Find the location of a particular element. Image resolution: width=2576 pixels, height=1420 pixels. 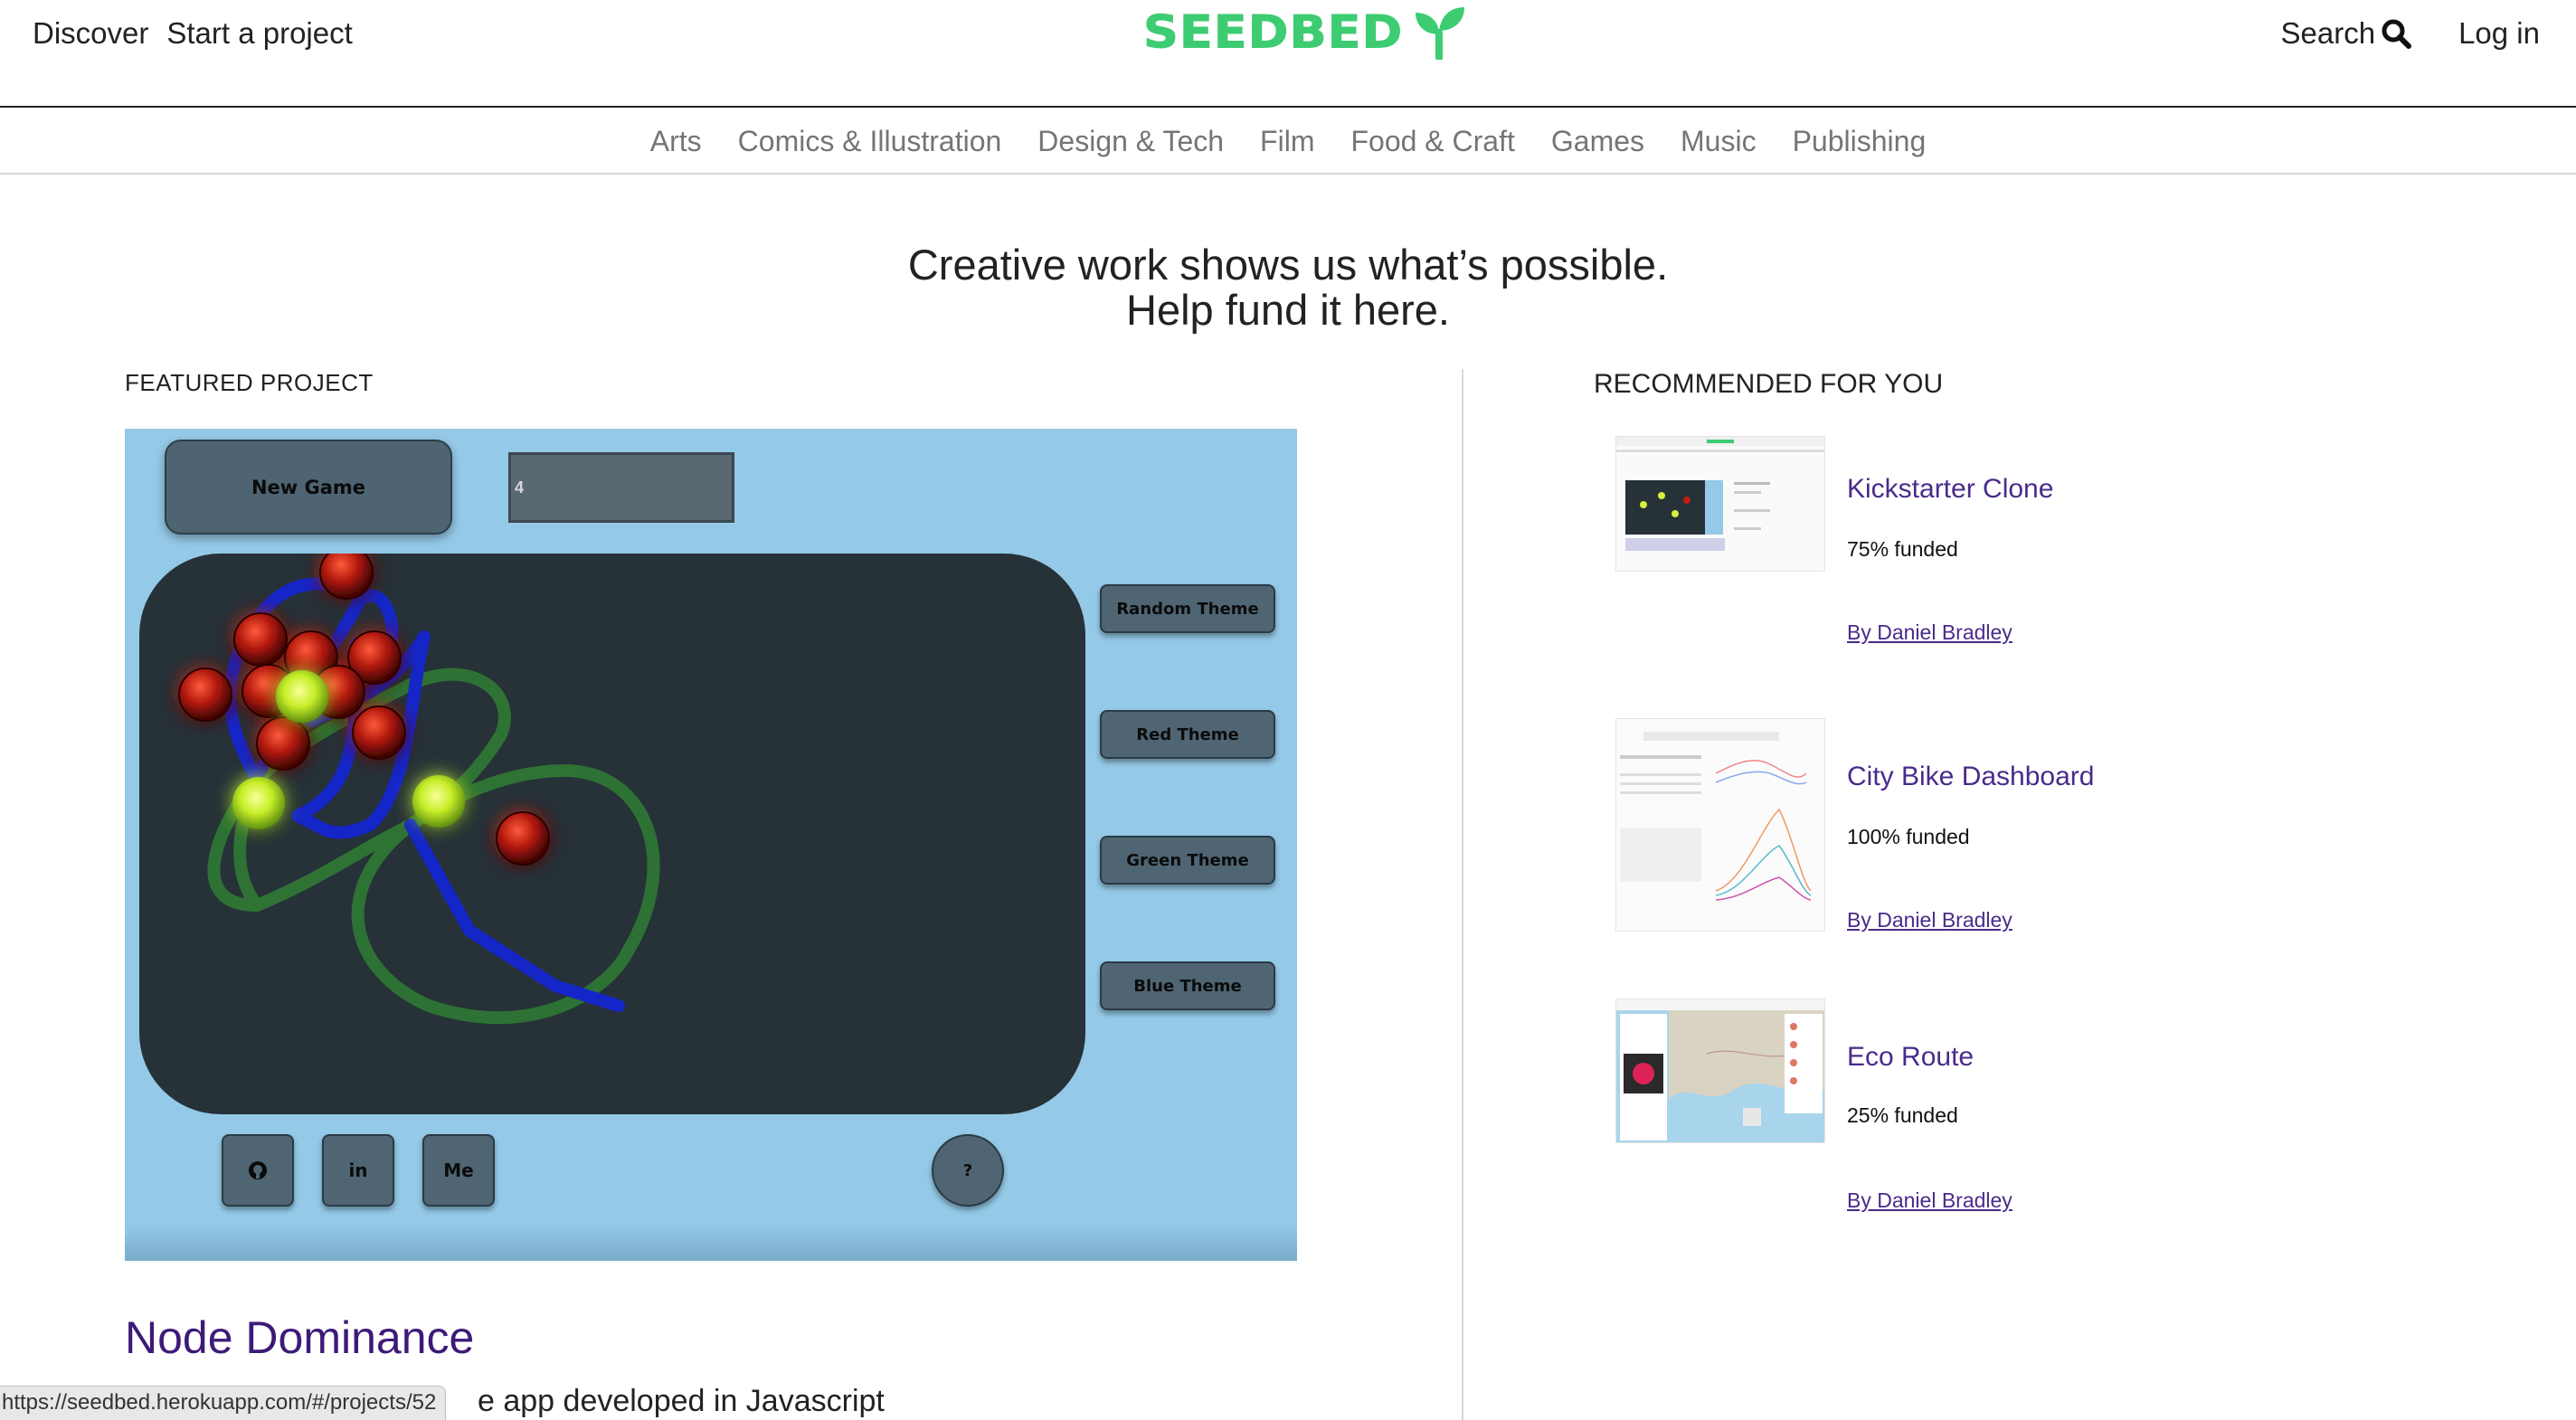

search-label: Search is located at coordinates (2328, 33).